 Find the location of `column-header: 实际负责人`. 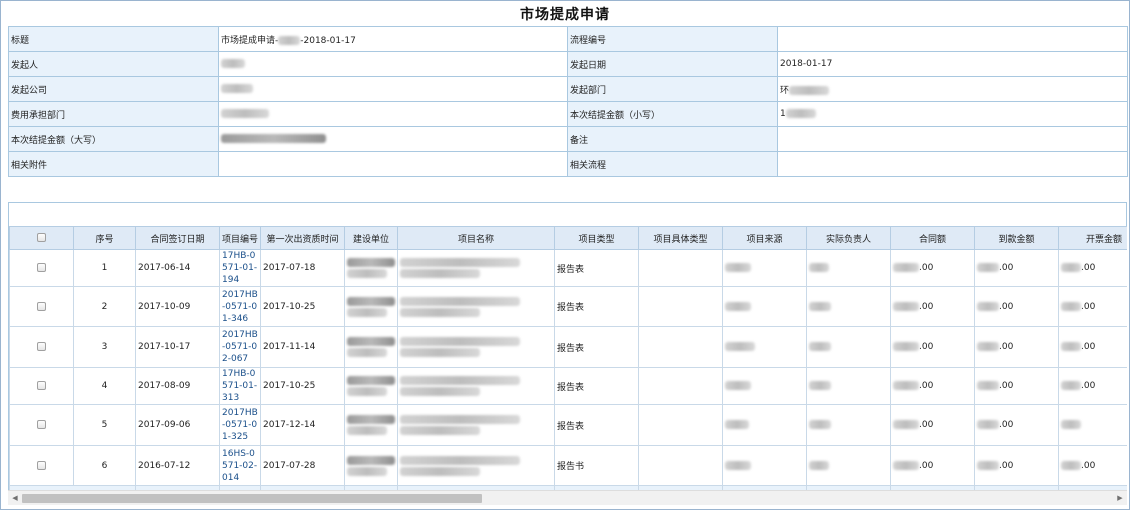

column-header: 实际负责人 is located at coordinates (848, 238).